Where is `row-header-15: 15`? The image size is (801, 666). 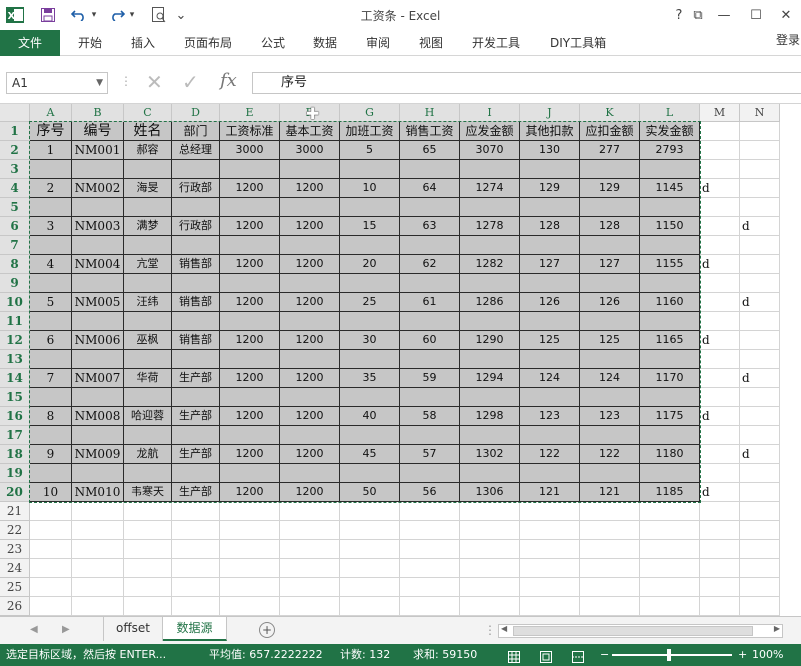 row-header-15: 15 is located at coordinates (15, 397).